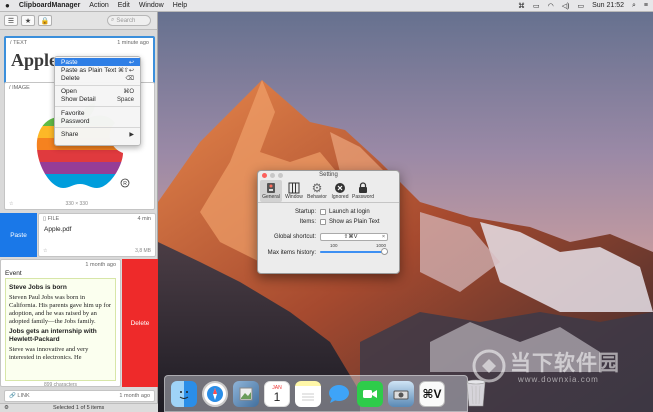 Image resolution: width=653 pixels, height=412 pixels. What do you see at coordinates (305, 212) in the screenshot?
I see `startup-label: Startup:` at bounding box center [305, 212].